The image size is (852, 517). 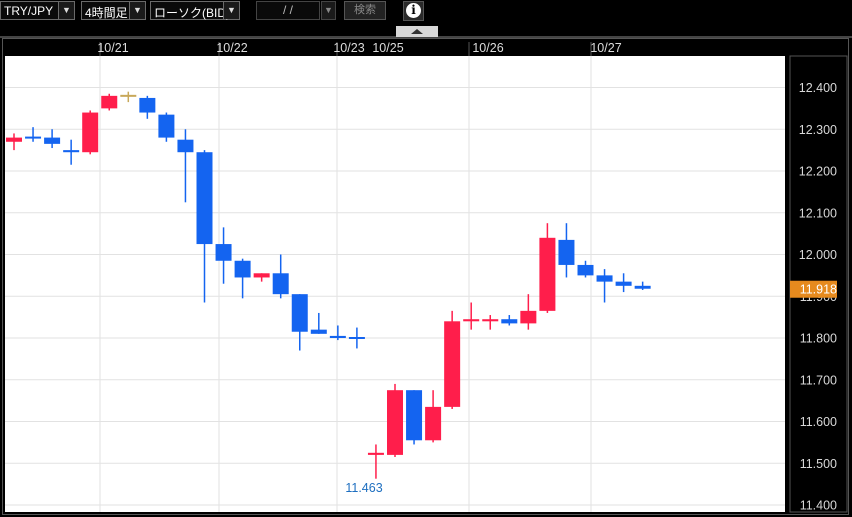 I want to click on y-tick-label: 12.100, so click(x=818, y=213).